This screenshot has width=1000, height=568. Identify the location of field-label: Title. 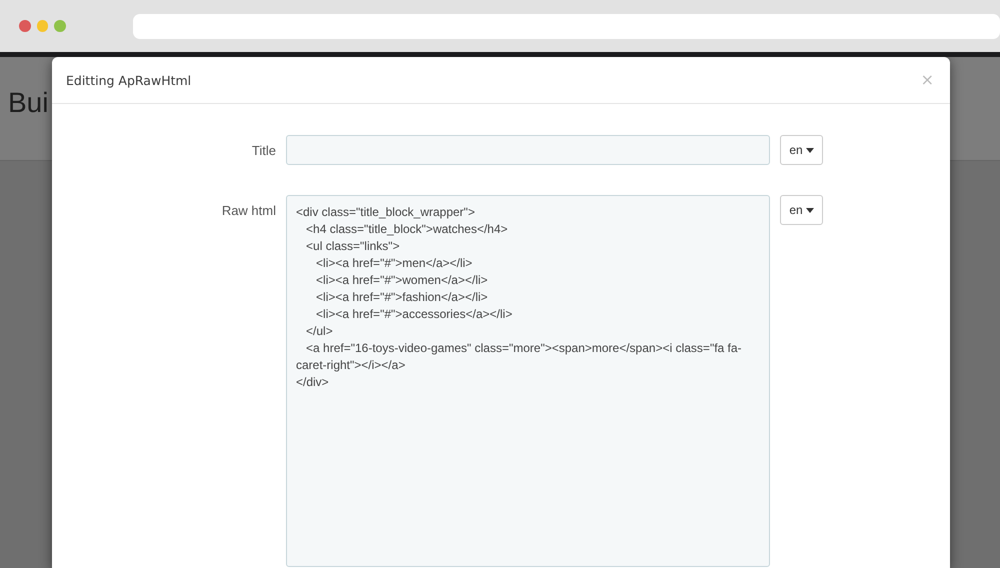
(263, 150).